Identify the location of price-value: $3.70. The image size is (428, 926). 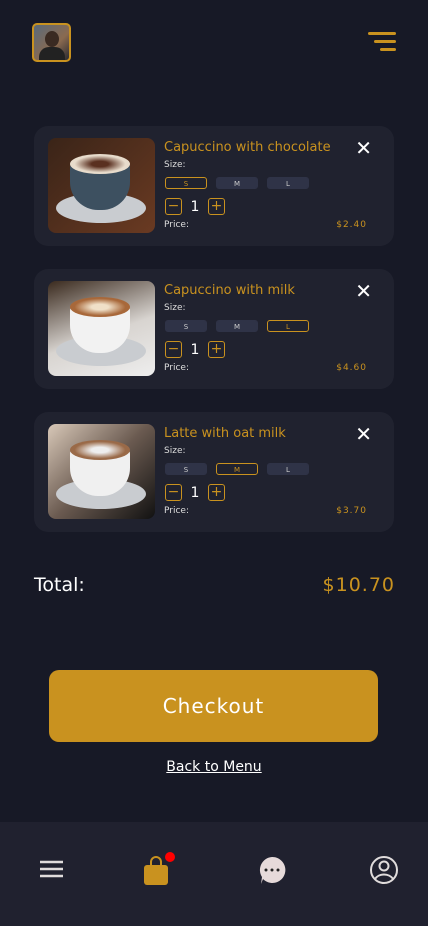
(351, 511).